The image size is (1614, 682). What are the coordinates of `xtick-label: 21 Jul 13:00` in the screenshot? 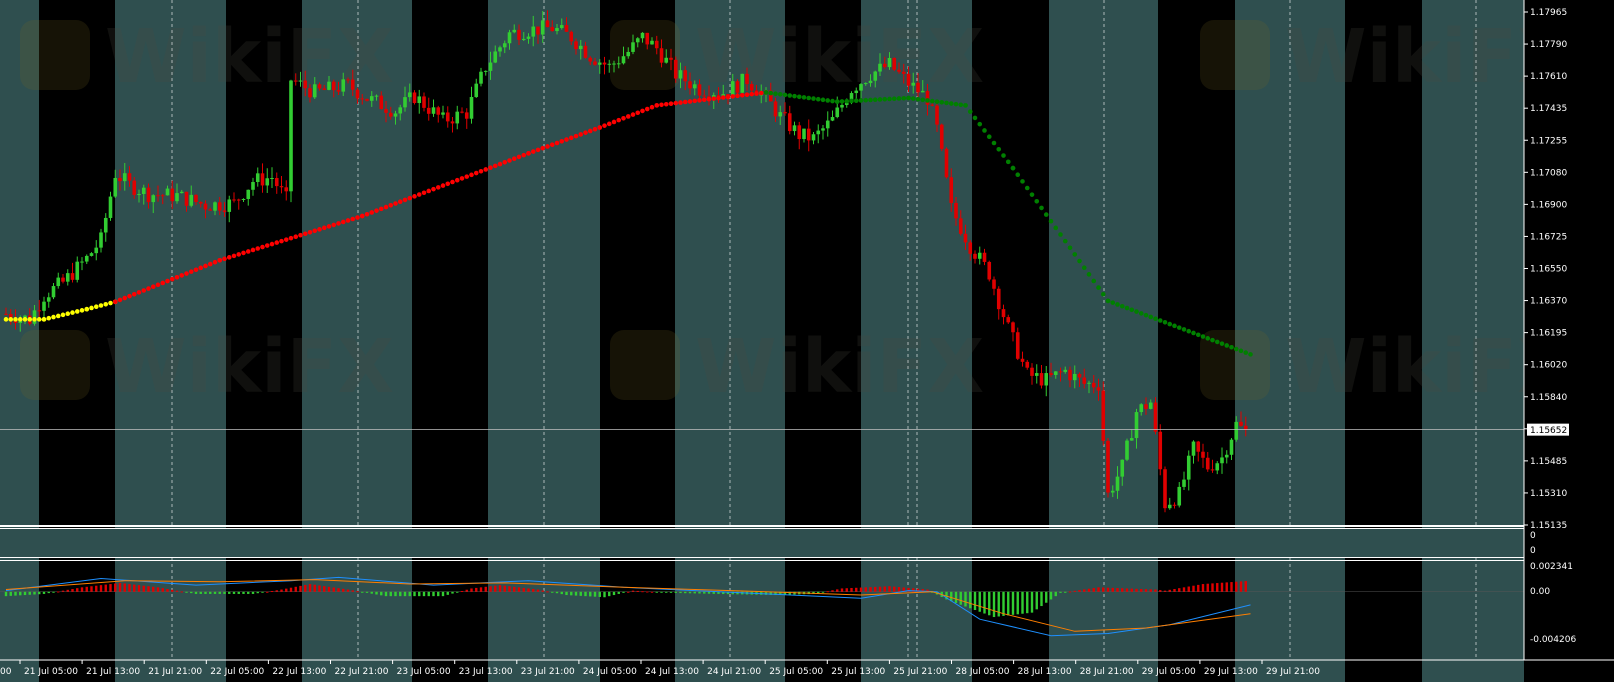 It's located at (113, 672).